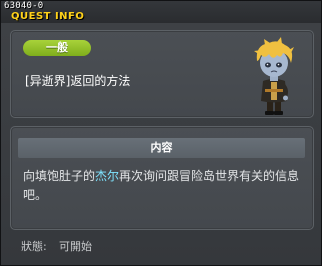 The height and width of the screenshot is (266, 322). What do you see at coordinates (274, 76) in the screenshot?
I see `npc-zombie-character-icon` at bounding box center [274, 76].